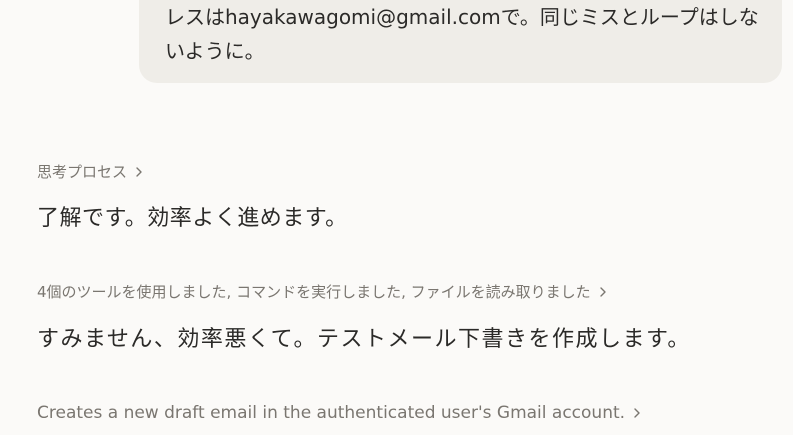 The height and width of the screenshot is (435, 793). I want to click on user-message-line: レスはhayakawagomi@gmail.comで。同じミスとループはしな, so click(462, 17).